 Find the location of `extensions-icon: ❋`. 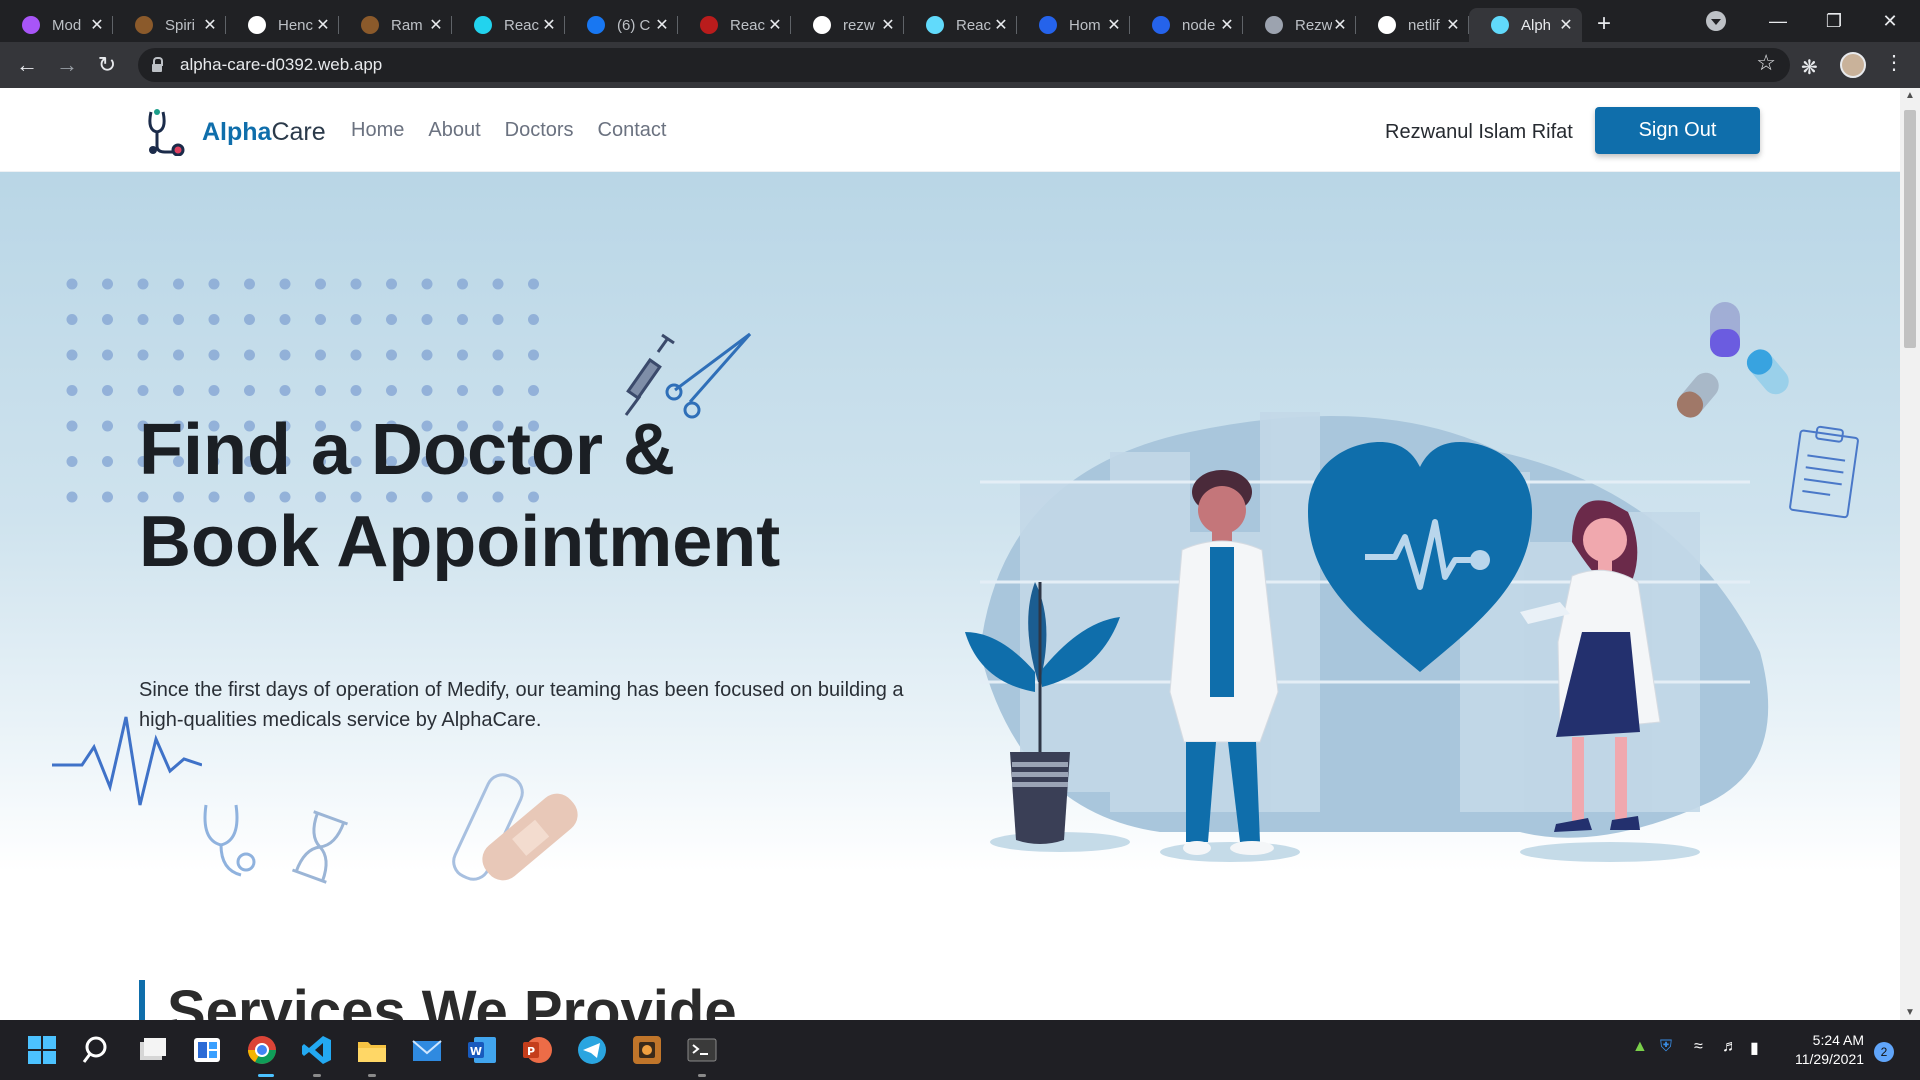

extensions-icon: ❋ is located at coordinates (1809, 67).